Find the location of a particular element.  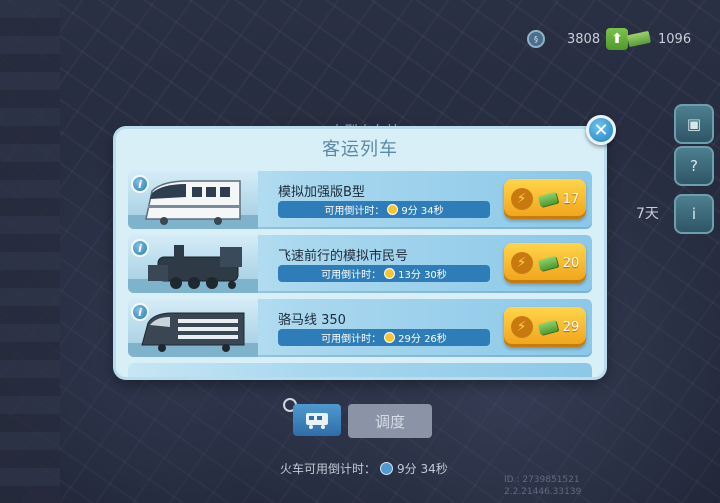

train-name: 模拟加强版B型 is located at coordinates (321, 192).